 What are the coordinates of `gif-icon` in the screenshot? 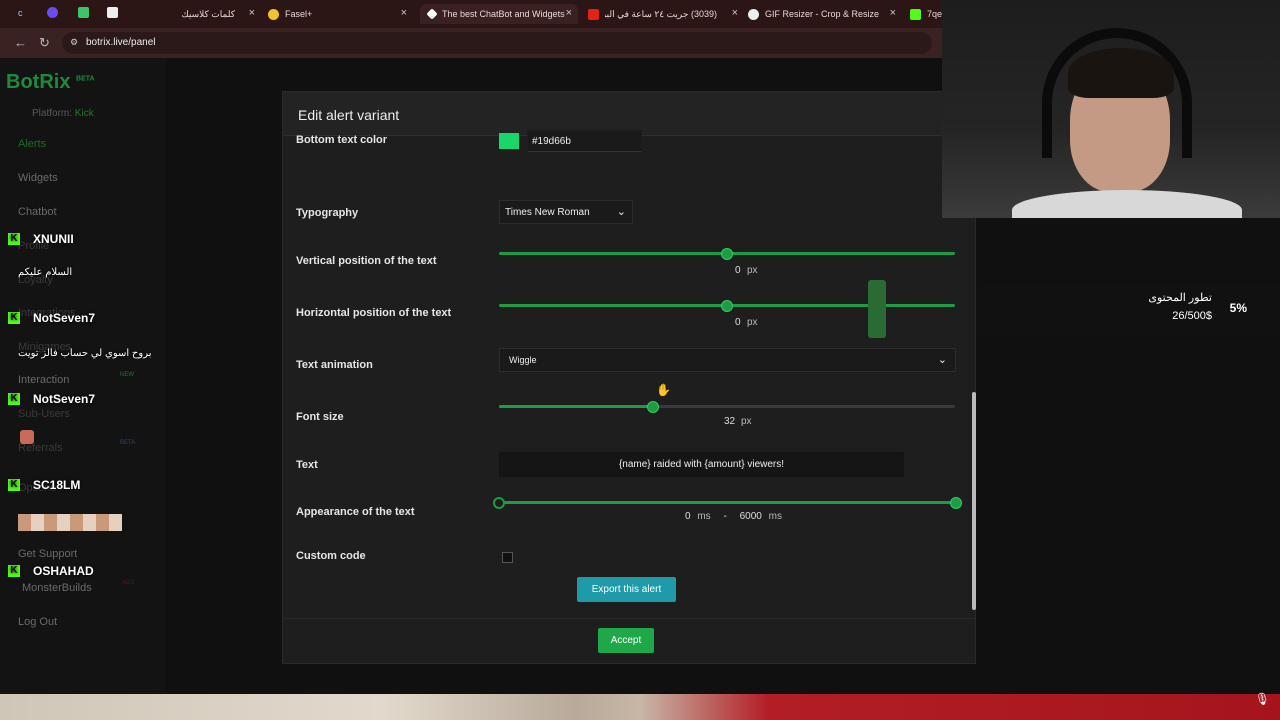 It's located at (753, 14).